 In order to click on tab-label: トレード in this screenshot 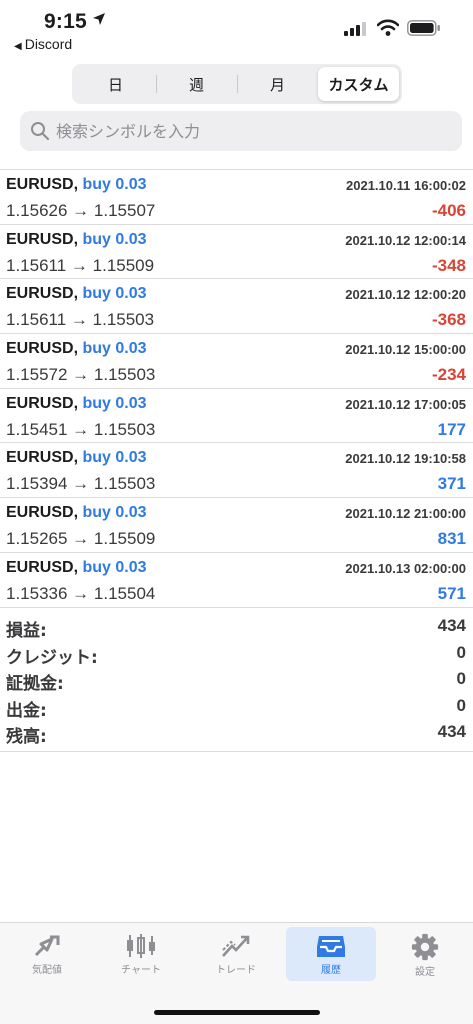, I will do `click(236, 970)`.